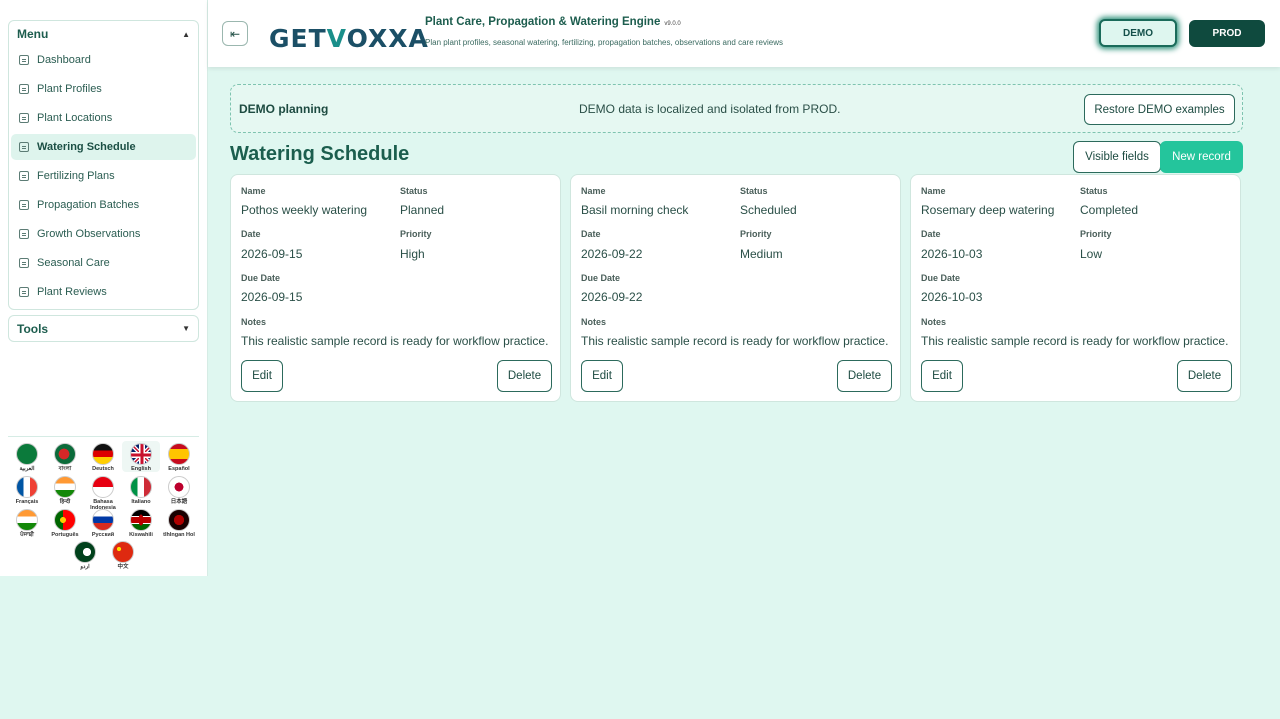 The height and width of the screenshot is (719, 1280). I want to click on sidebar-item-plant-locations: Plant Locations, so click(103, 118).